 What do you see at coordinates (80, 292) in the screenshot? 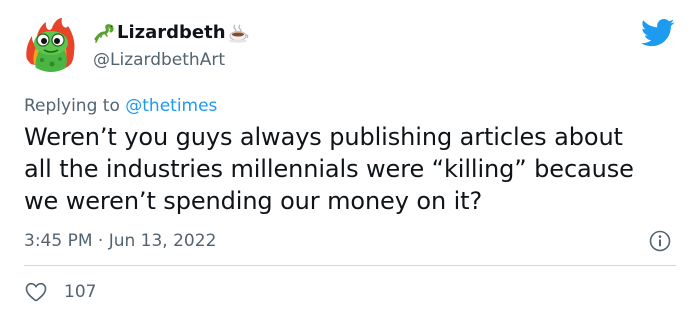
I see `like-count: 107` at bounding box center [80, 292].